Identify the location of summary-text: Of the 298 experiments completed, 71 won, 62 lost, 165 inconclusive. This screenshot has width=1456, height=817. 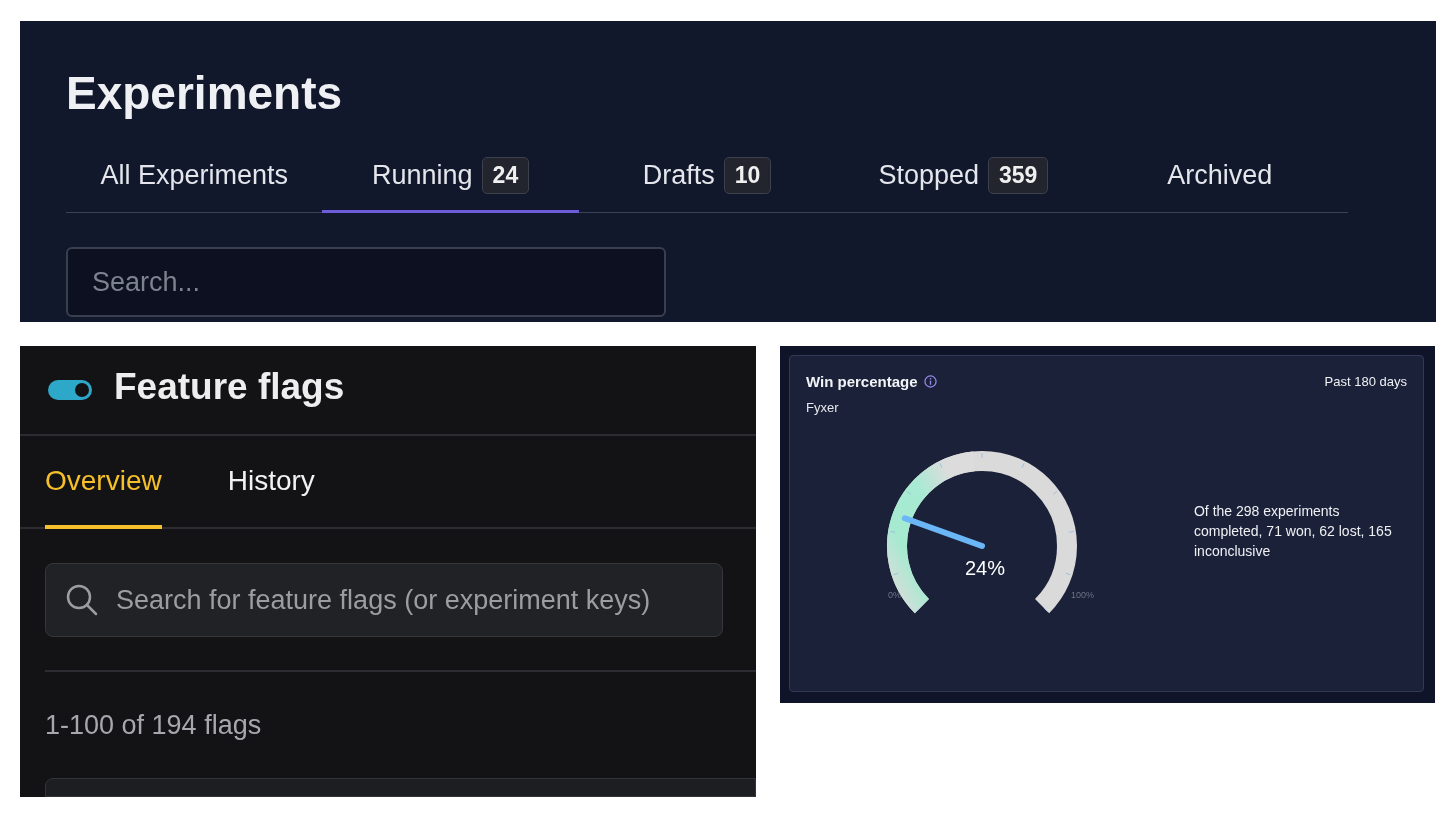
(1293, 531).